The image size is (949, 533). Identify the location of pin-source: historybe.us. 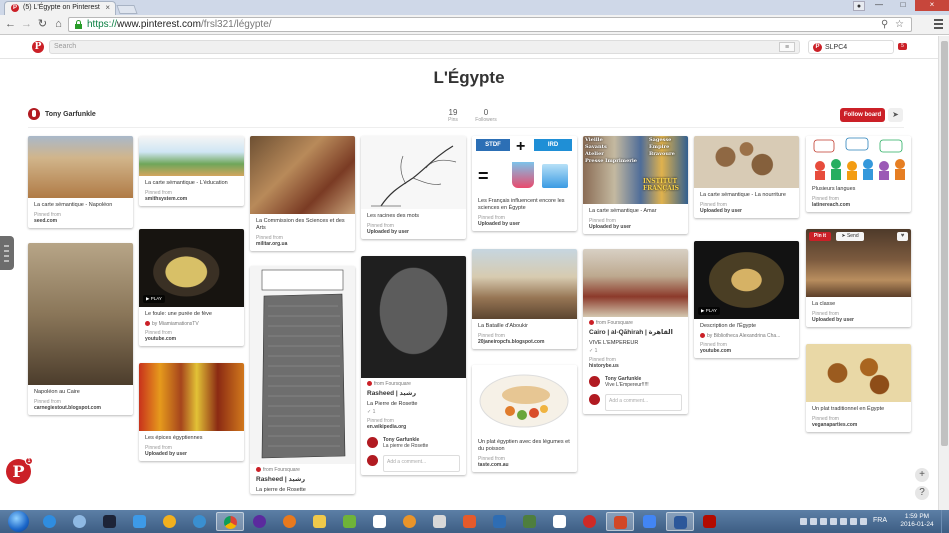
(635, 366).